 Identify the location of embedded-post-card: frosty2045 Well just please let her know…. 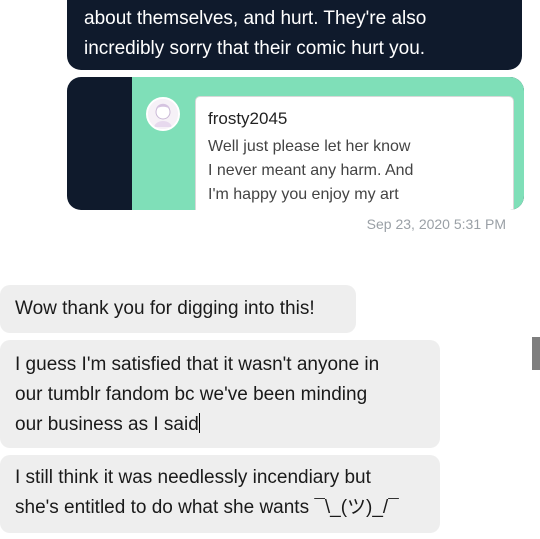
(354, 153).